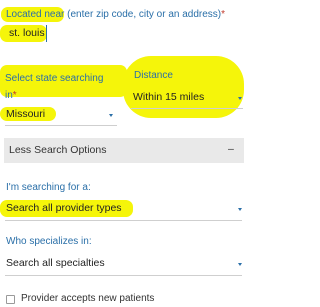  Describe the element at coordinates (153, 75) in the screenshot. I see `distance-label: Distance` at that location.